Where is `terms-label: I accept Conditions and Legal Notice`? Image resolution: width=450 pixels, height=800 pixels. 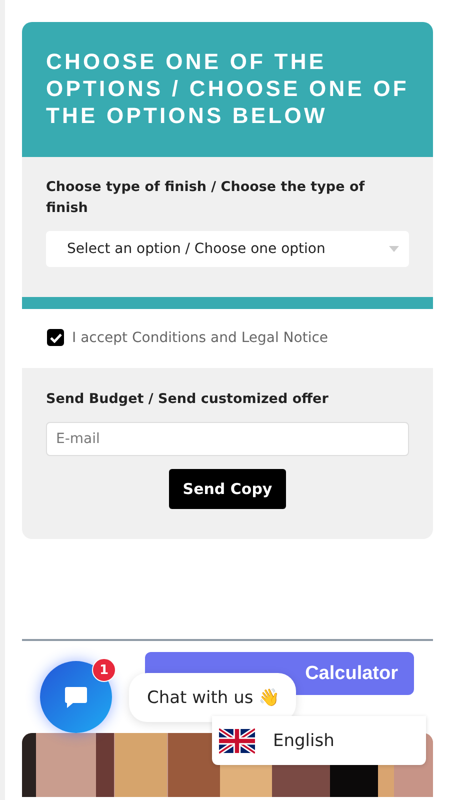
terms-label: I accept Conditions and Legal Notice is located at coordinates (200, 338).